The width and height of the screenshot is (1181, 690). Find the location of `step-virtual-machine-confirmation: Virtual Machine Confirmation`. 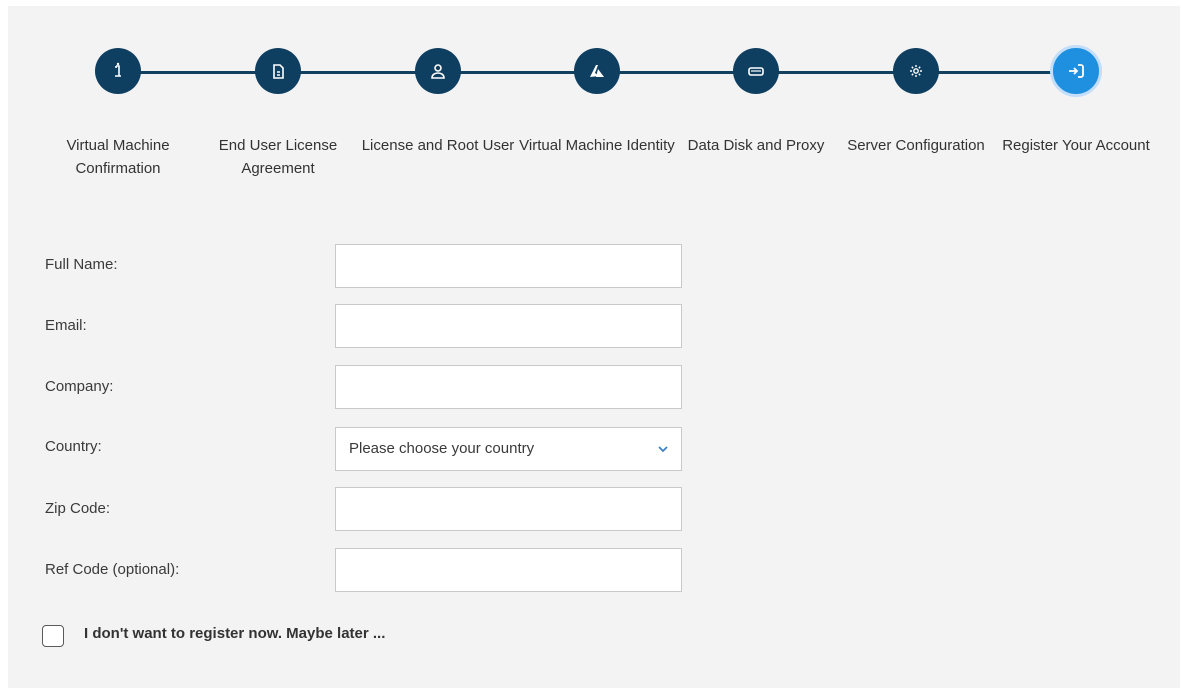

step-virtual-machine-confirmation: Virtual Machine Confirmation is located at coordinates (118, 114).